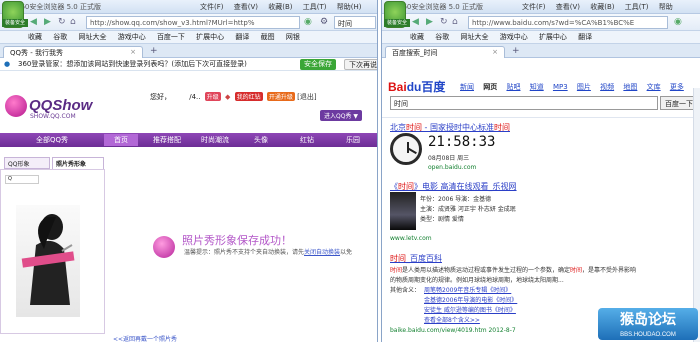  What do you see at coordinates (36, 53) in the screenshot?
I see `tab-label: QQ秀 - 我行我秀` at bounding box center [36, 53].